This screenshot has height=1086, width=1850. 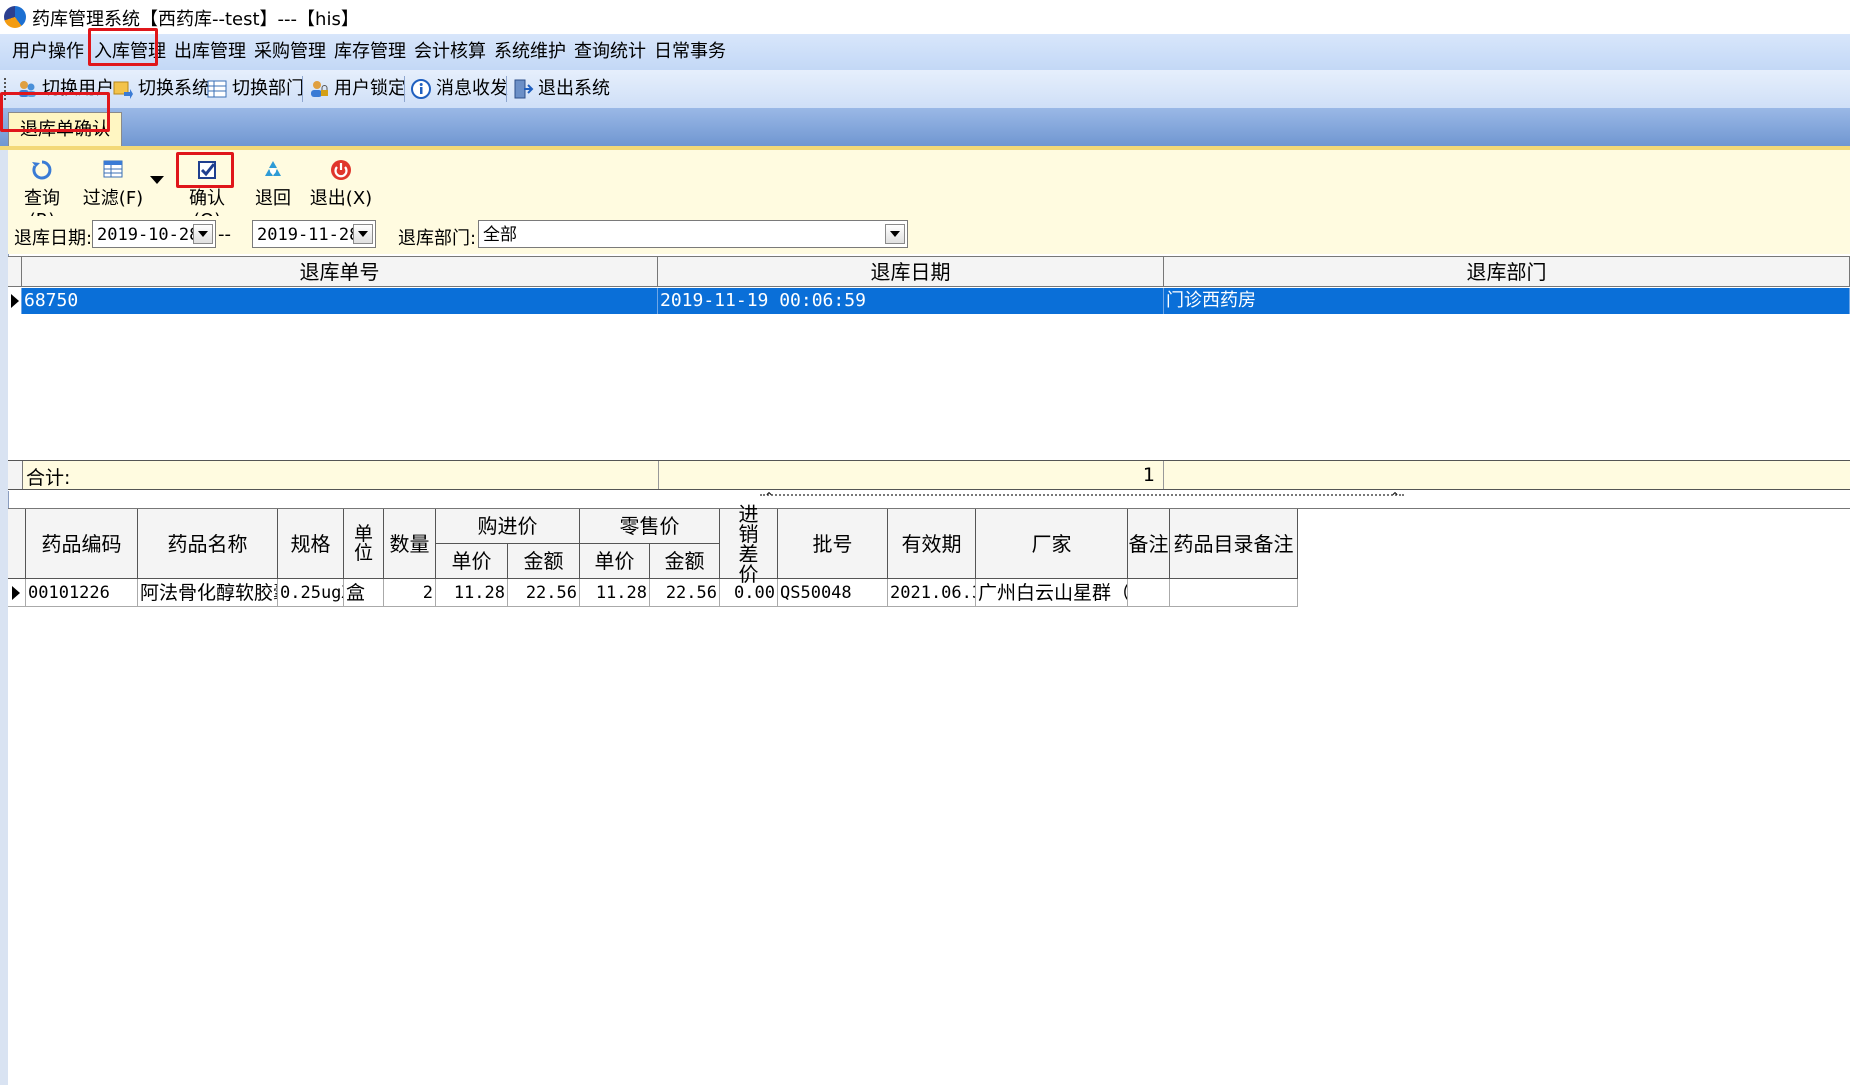 What do you see at coordinates (1149, 593) in the screenshot?
I see `cell-remark` at bounding box center [1149, 593].